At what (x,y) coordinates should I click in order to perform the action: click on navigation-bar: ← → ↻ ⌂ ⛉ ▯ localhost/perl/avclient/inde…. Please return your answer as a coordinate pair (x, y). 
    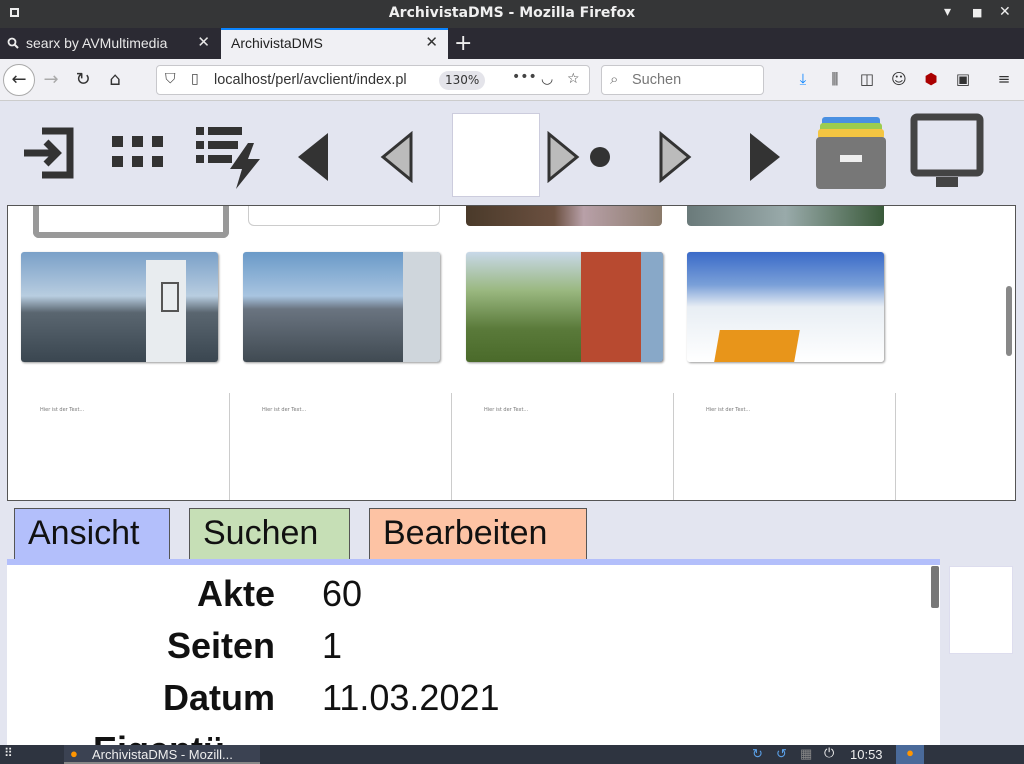
    Looking at the image, I should click on (512, 80).